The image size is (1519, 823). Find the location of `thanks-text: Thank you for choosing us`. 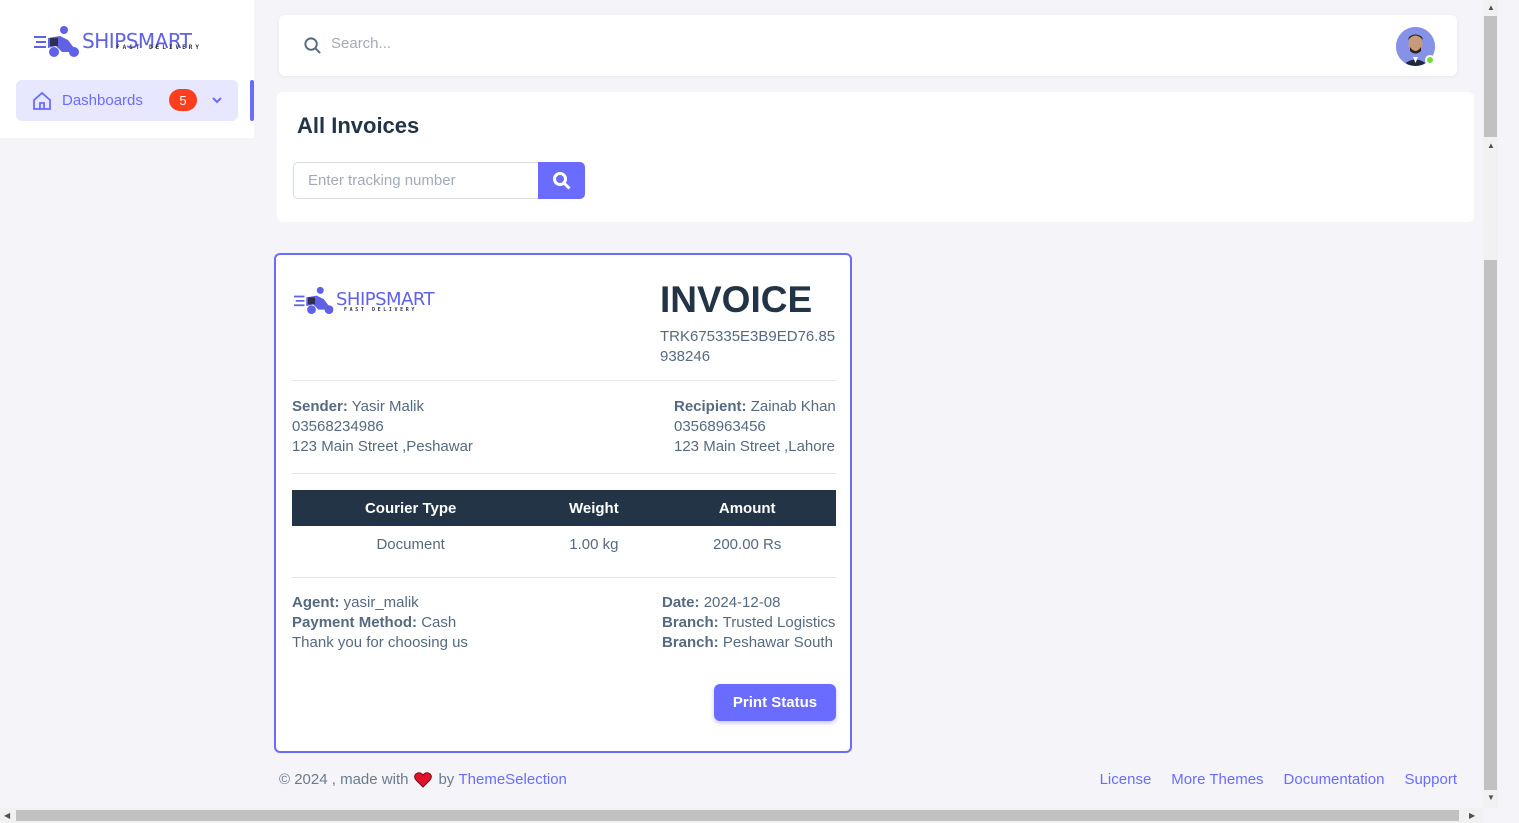

thanks-text: Thank you for choosing us is located at coordinates (380, 642).